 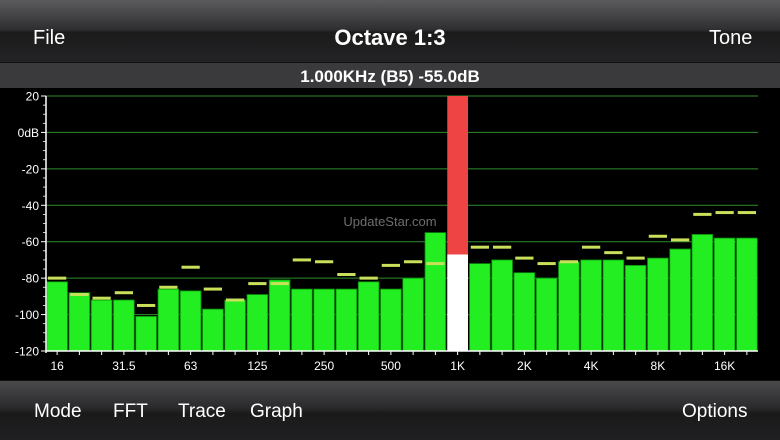 What do you see at coordinates (31, 279) in the screenshot?
I see `y-tick-label: -80` at bounding box center [31, 279].